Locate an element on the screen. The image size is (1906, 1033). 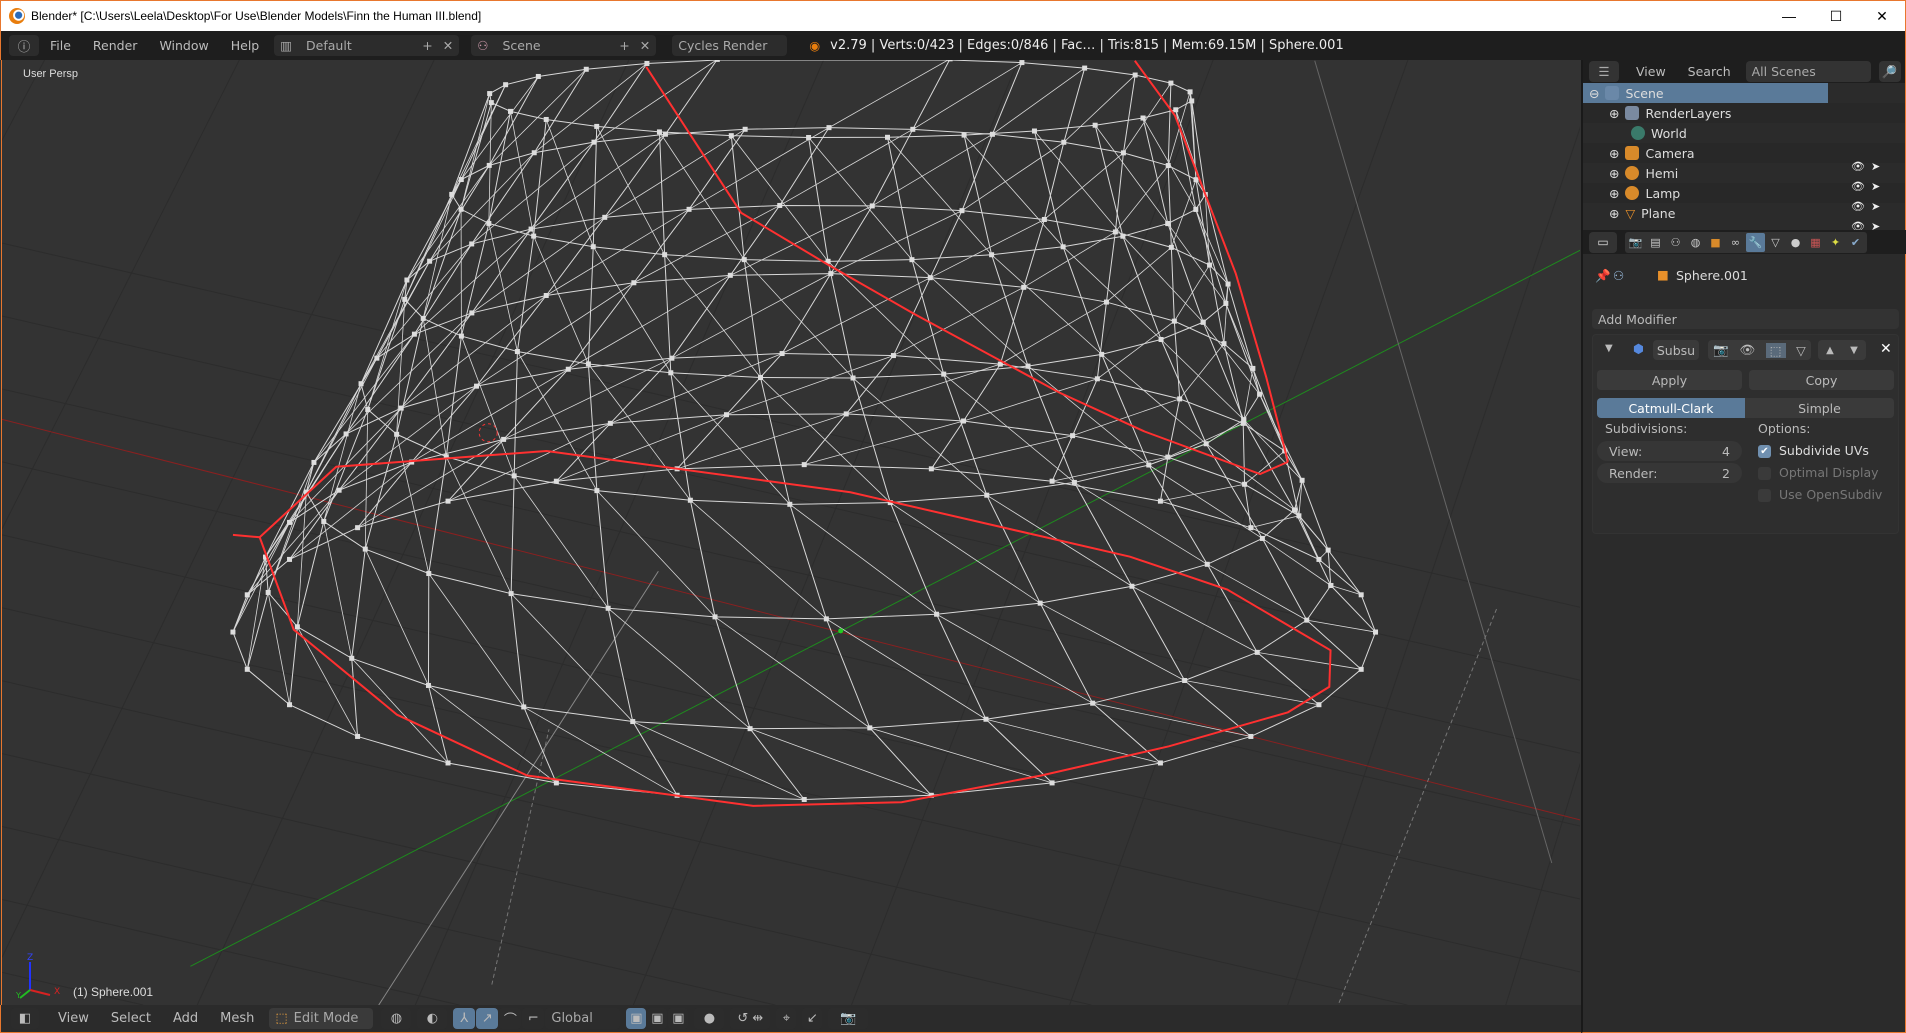
manipulator-toggle-icon: ⅄ is located at coordinates (464, 1018).